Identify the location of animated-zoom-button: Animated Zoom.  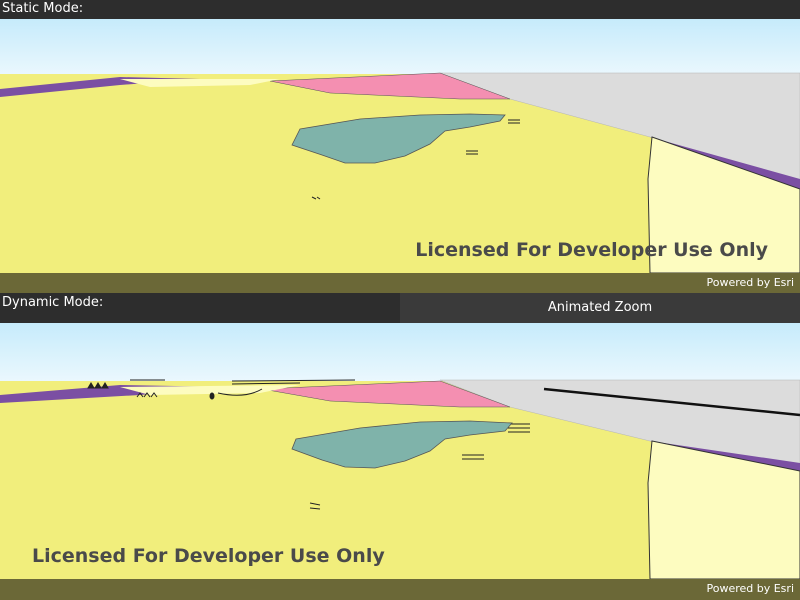
(600, 308).